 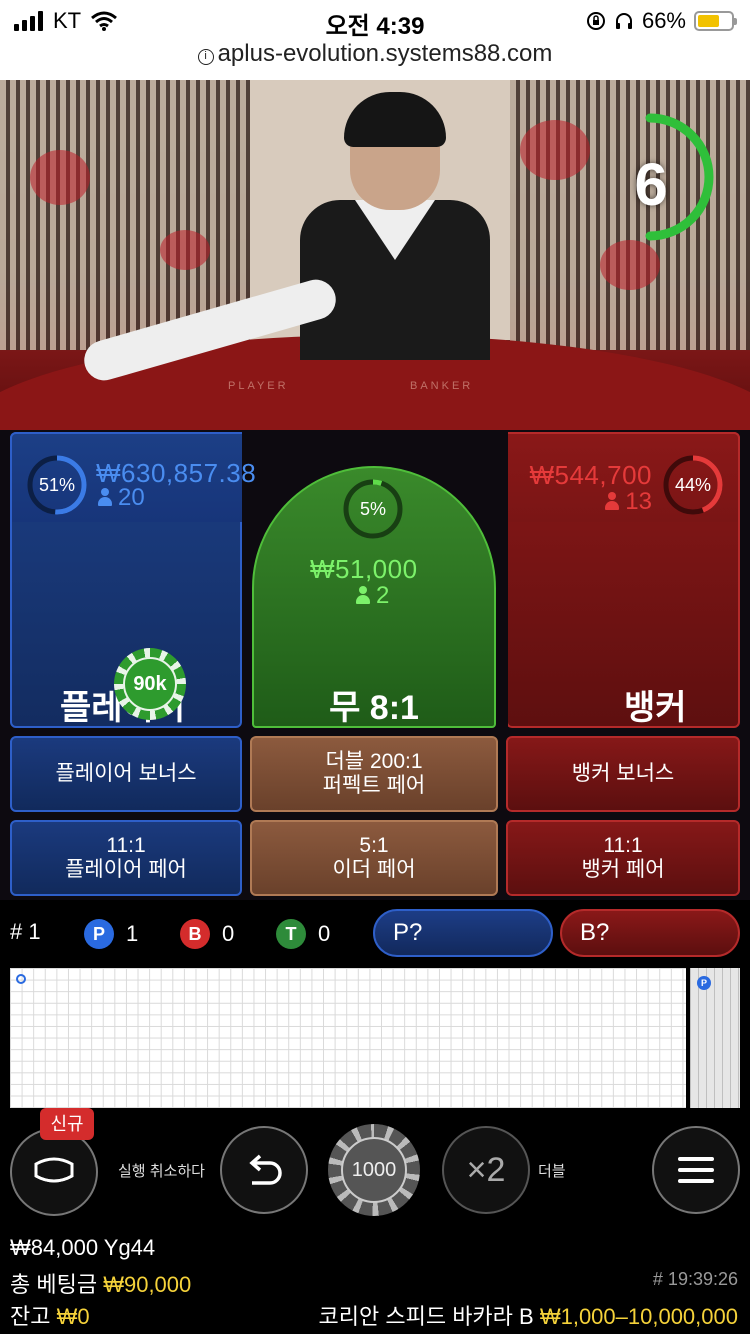 I want to click on player-pair-button: 11:1 플레이어 페어, so click(x=126, y=858).